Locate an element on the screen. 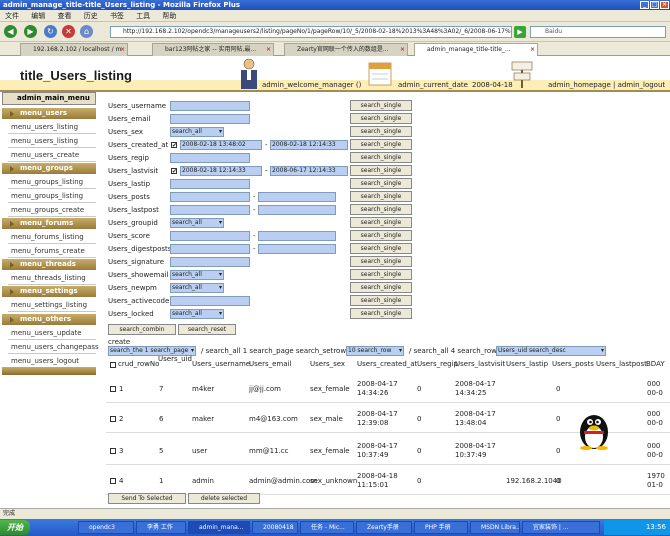 The image size is (670, 536). input-users-posts-to is located at coordinates (297, 197).